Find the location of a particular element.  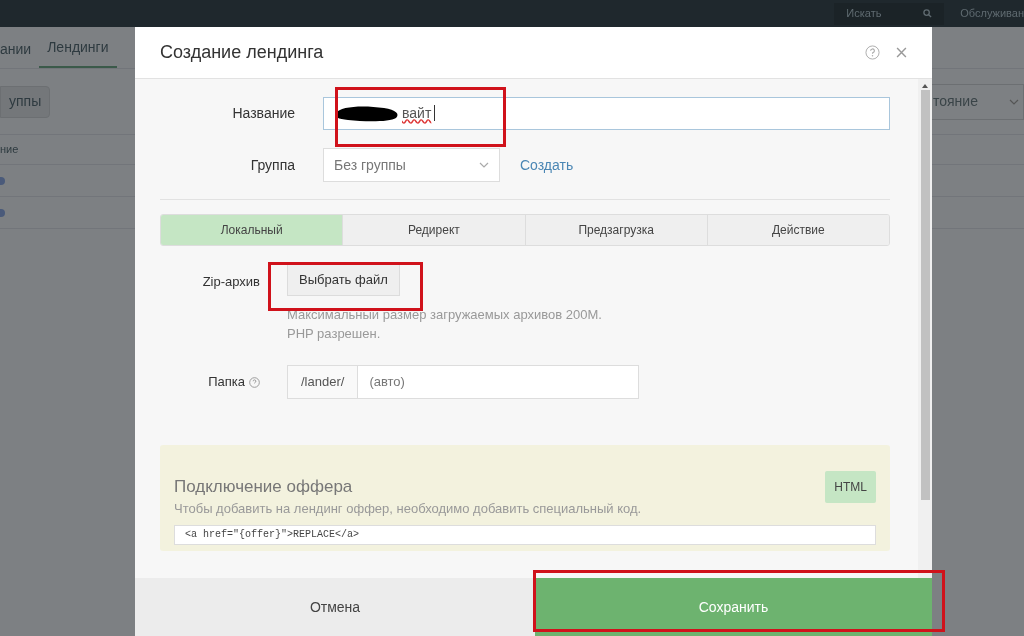

scroll-up-icon is located at coordinates (925, 86).